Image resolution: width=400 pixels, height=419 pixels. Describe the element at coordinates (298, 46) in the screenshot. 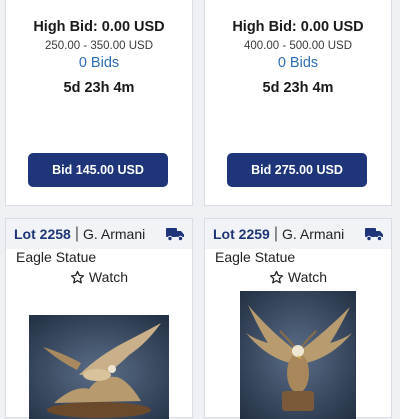

I see `estimate-range: 400.00 - 500.00 USD` at that location.